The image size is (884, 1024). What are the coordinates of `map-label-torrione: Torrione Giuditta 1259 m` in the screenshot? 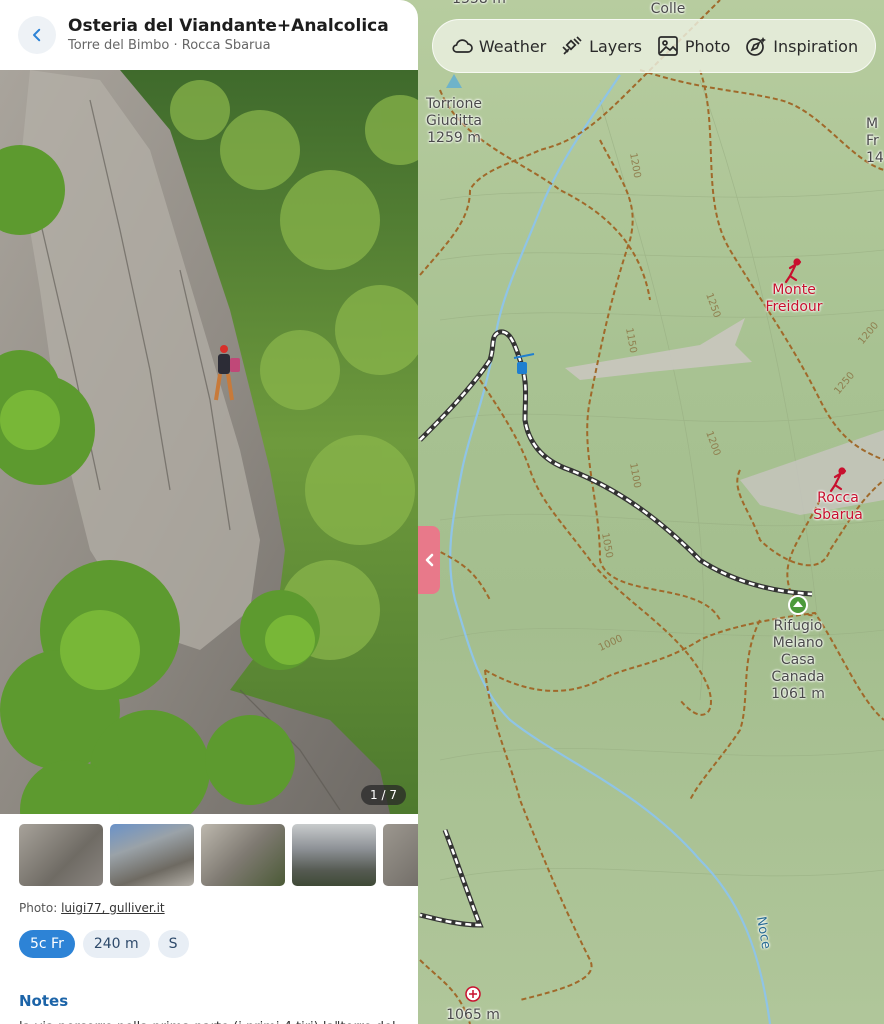 It's located at (454, 121).